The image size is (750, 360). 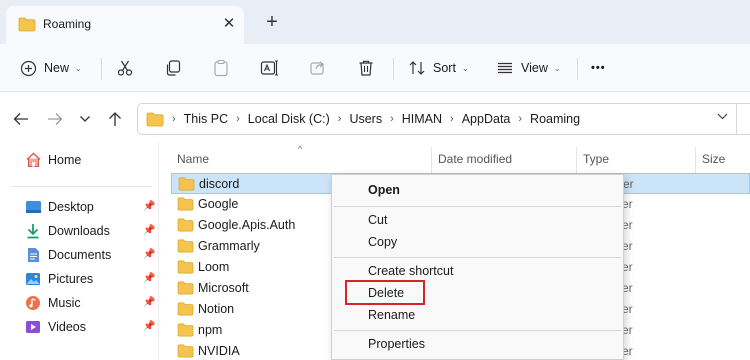 I want to click on breadcrumb-users: Users, so click(x=365, y=119).